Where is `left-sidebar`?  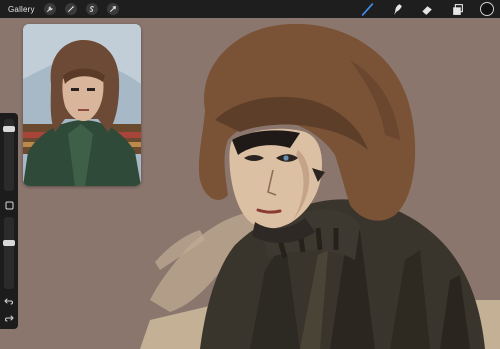
left-sidebar is located at coordinates (9, 221).